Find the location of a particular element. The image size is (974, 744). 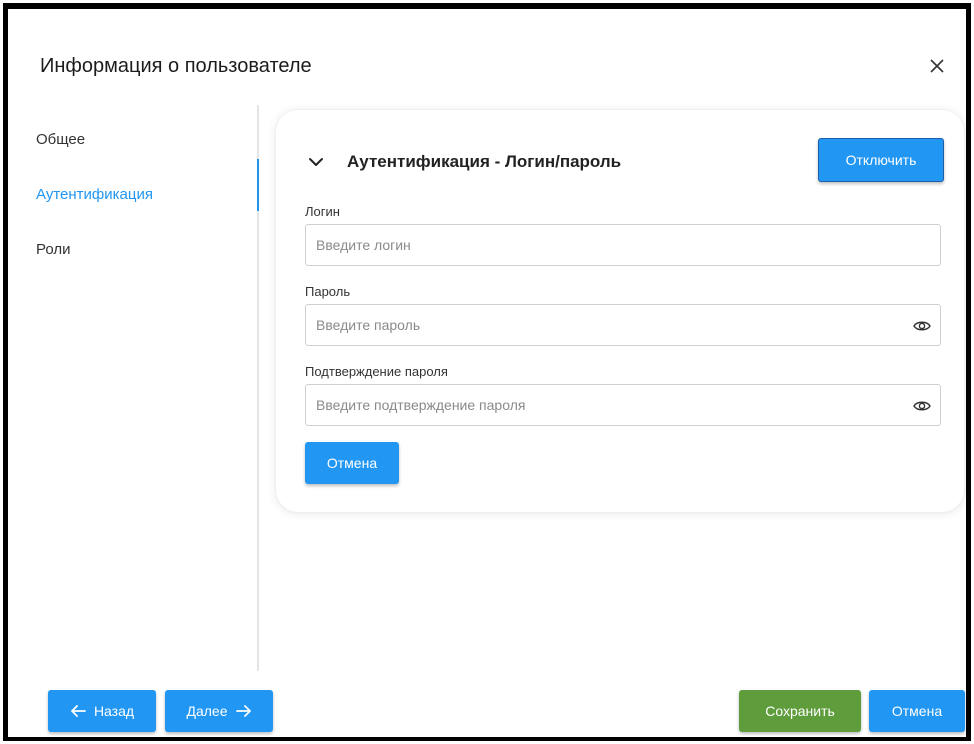

login-field-wrapper is located at coordinates (623, 245).